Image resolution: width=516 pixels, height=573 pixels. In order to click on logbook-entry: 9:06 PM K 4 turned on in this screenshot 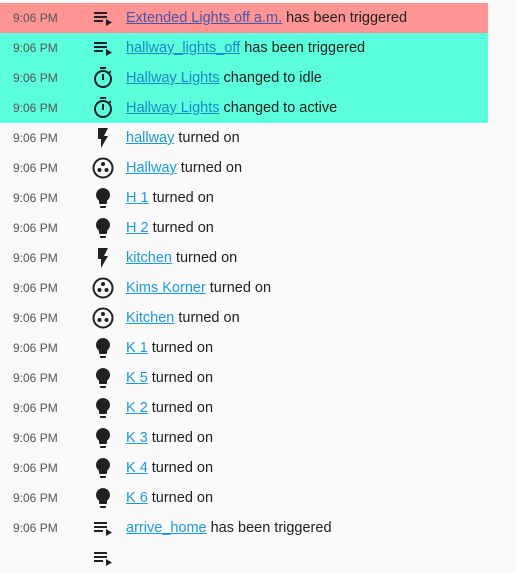, I will do `click(258, 468)`.